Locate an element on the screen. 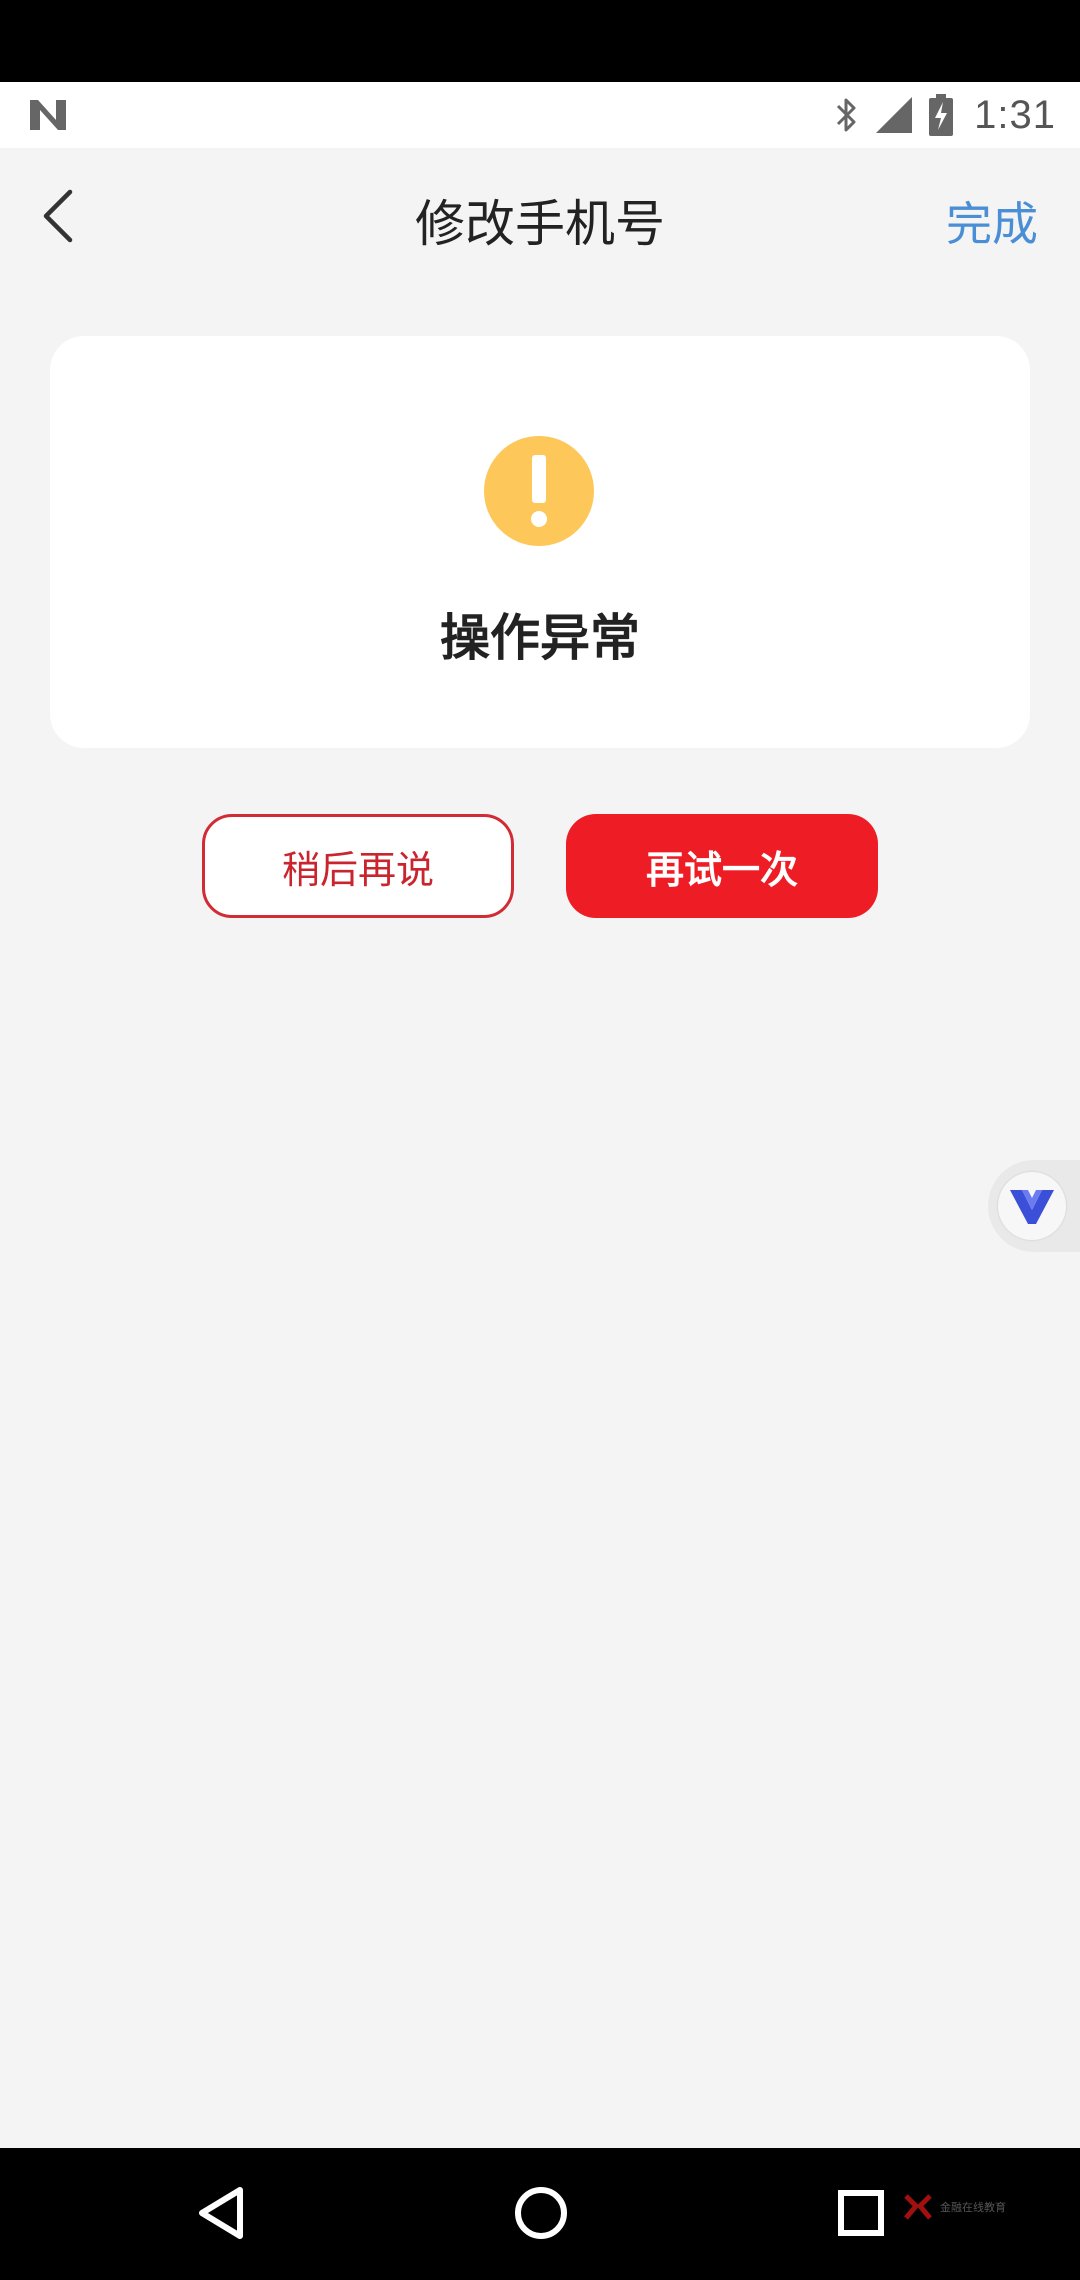 The image size is (1080, 2280). n-logo-icon is located at coordinates (48, 115).